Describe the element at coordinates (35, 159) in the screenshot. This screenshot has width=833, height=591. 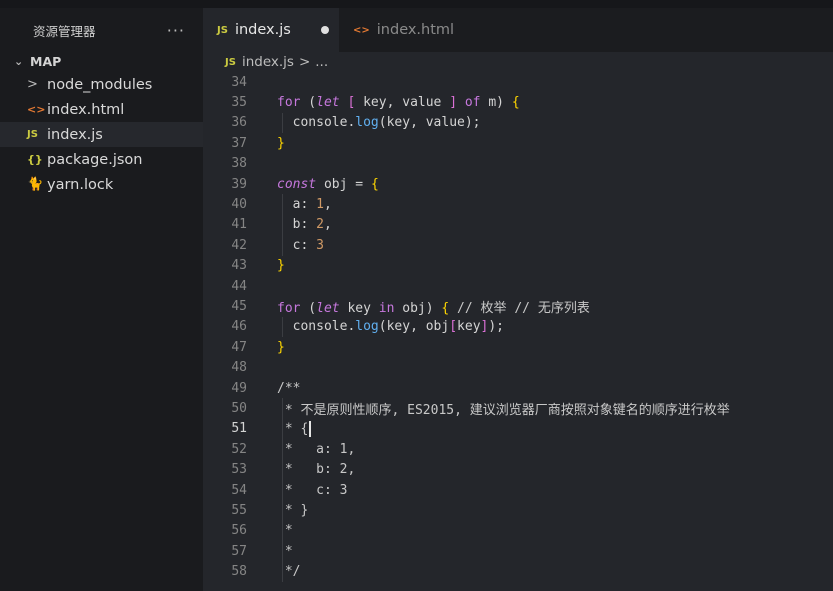
I see `json-file-icon: {}` at that location.